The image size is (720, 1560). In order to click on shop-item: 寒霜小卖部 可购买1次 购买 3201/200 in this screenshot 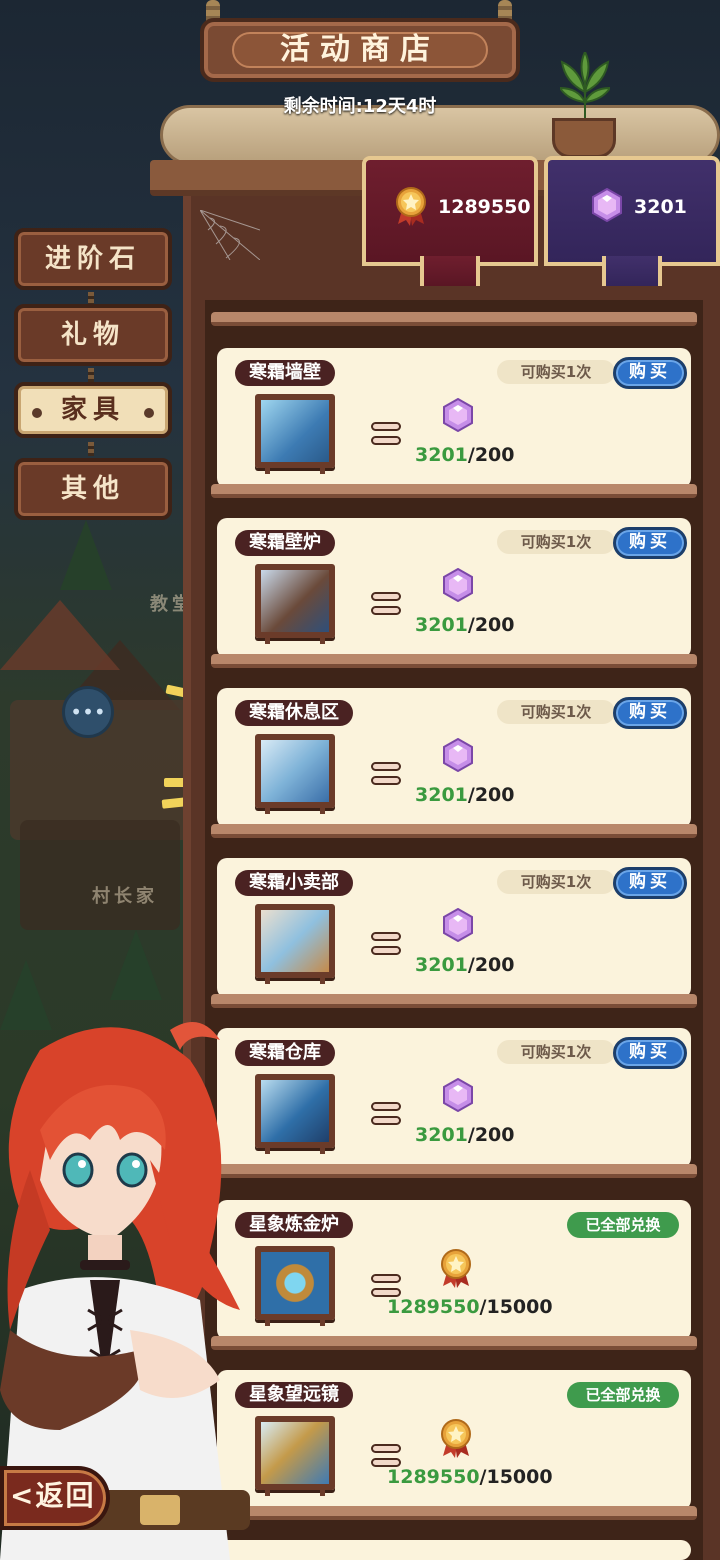, I will do `click(454, 928)`.